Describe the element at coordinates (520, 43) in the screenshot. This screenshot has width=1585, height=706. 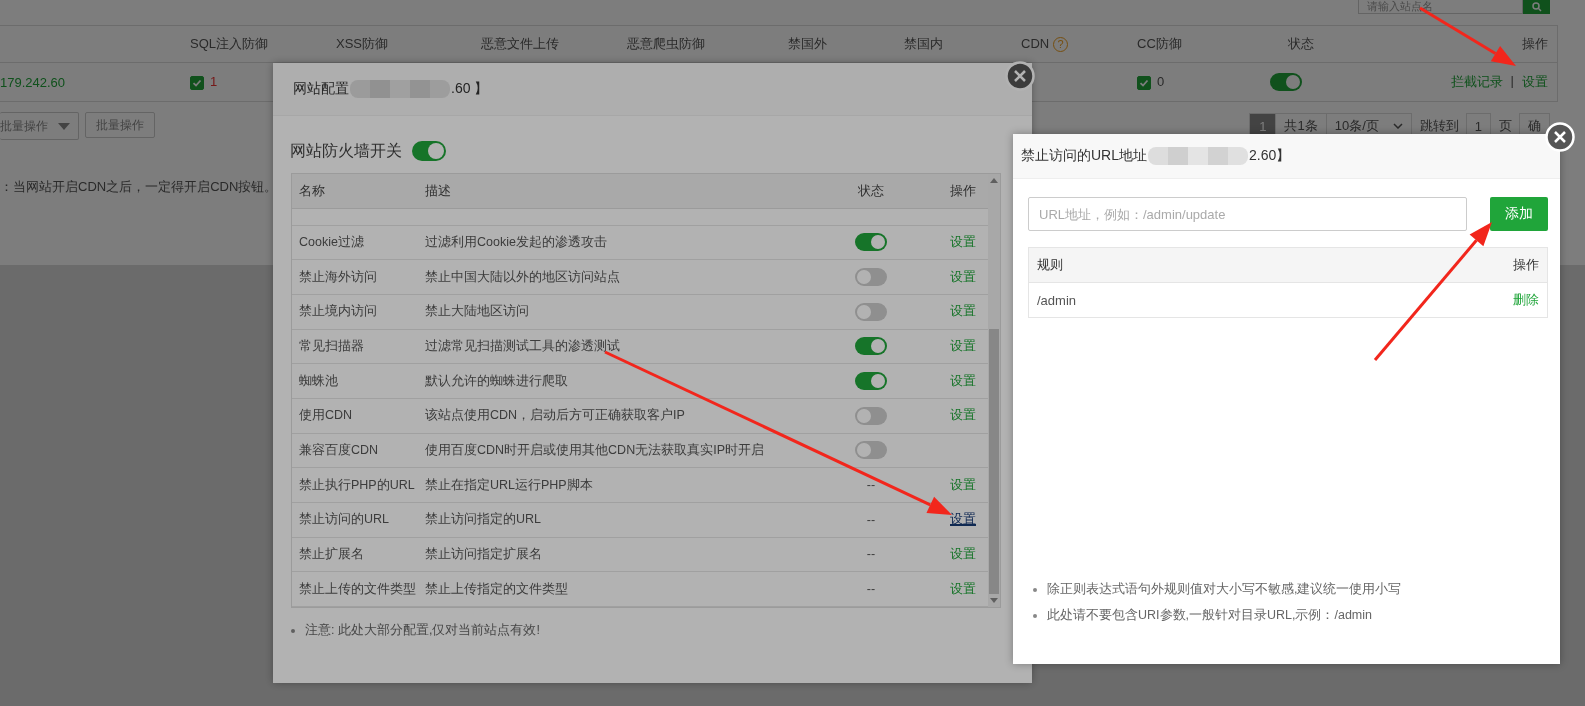
I see `column-header: 恶意文件上传` at that location.